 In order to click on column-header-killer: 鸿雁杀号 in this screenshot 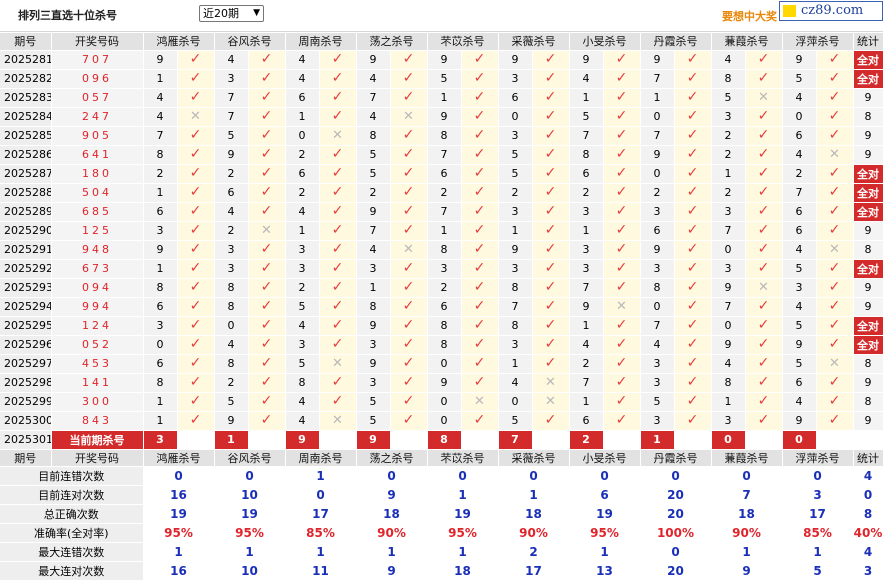, I will do `click(179, 458)`.